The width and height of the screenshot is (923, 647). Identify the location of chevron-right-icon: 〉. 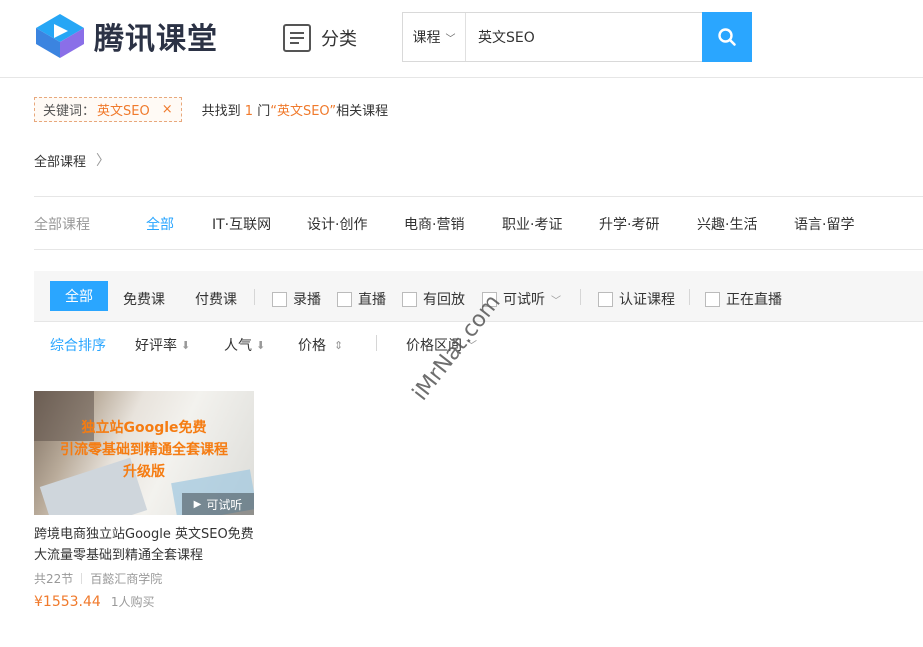
(103, 161).